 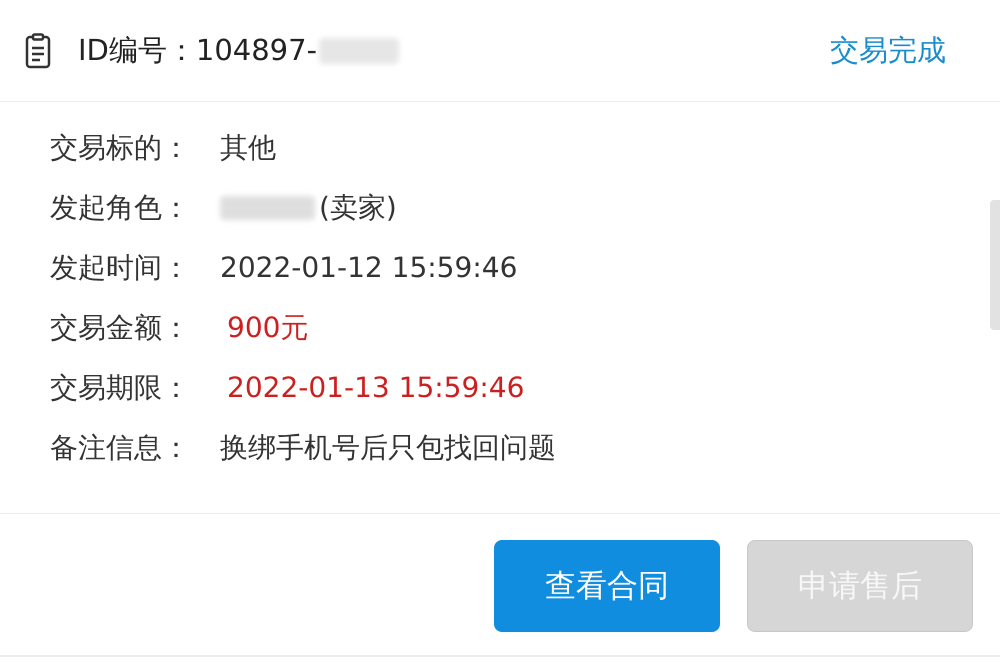 What do you see at coordinates (120, 148) in the screenshot?
I see `field-label: 交易标的：` at bounding box center [120, 148].